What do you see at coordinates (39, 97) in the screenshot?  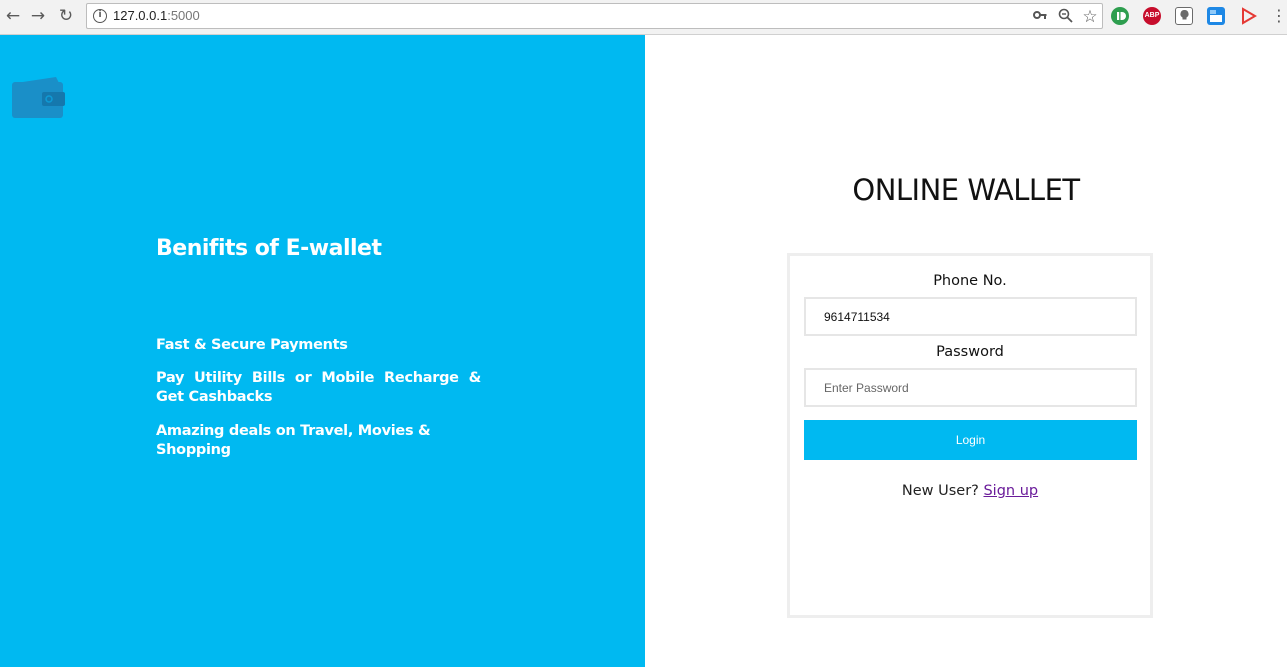 I see `wallet-icon` at bounding box center [39, 97].